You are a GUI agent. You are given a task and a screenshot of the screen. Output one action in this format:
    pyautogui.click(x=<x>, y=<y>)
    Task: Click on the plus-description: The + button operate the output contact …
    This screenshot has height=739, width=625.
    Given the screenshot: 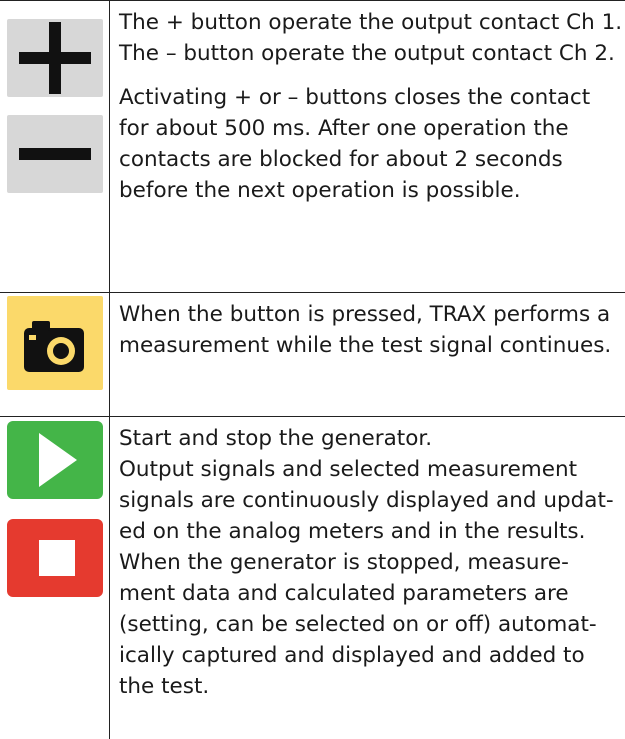 What is the action you would take?
    pyautogui.click(x=371, y=22)
    